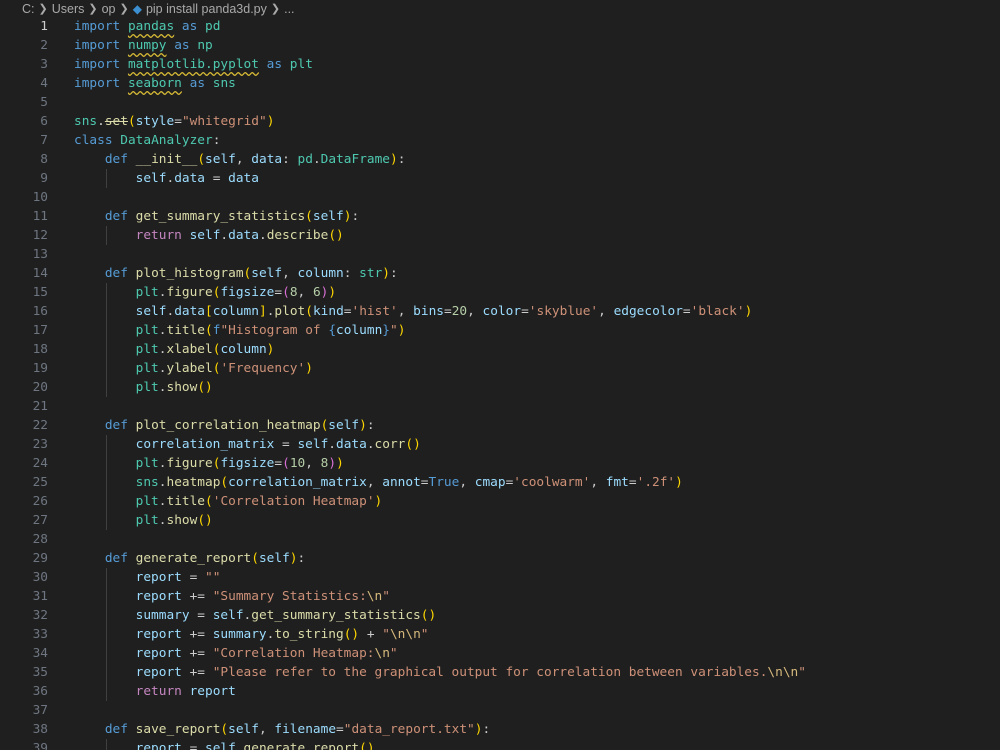 The width and height of the screenshot is (1000, 750). What do you see at coordinates (232, 216) in the screenshot?
I see `code-text: def get_summary_statistics(self):` at bounding box center [232, 216].